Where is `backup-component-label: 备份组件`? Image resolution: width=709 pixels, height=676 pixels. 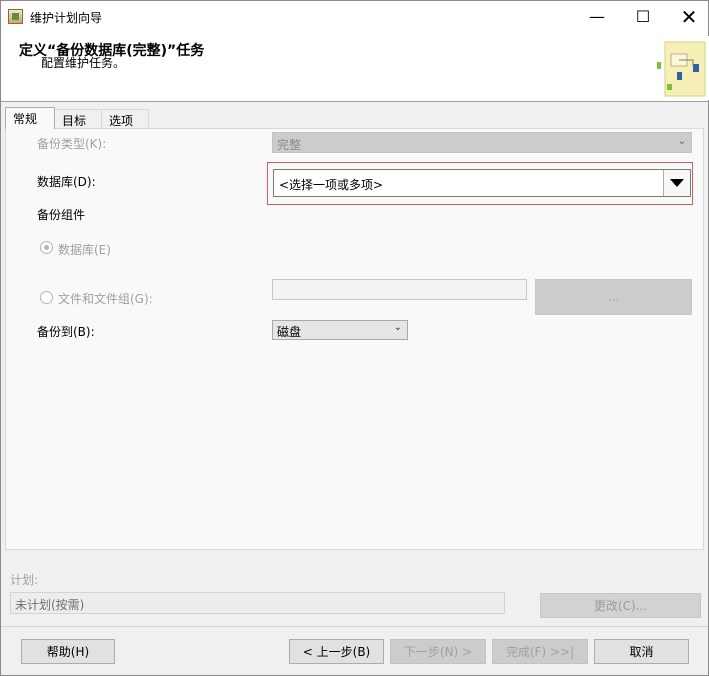
backup-component-label: 备份组件 is located at coordinates (61, 215).